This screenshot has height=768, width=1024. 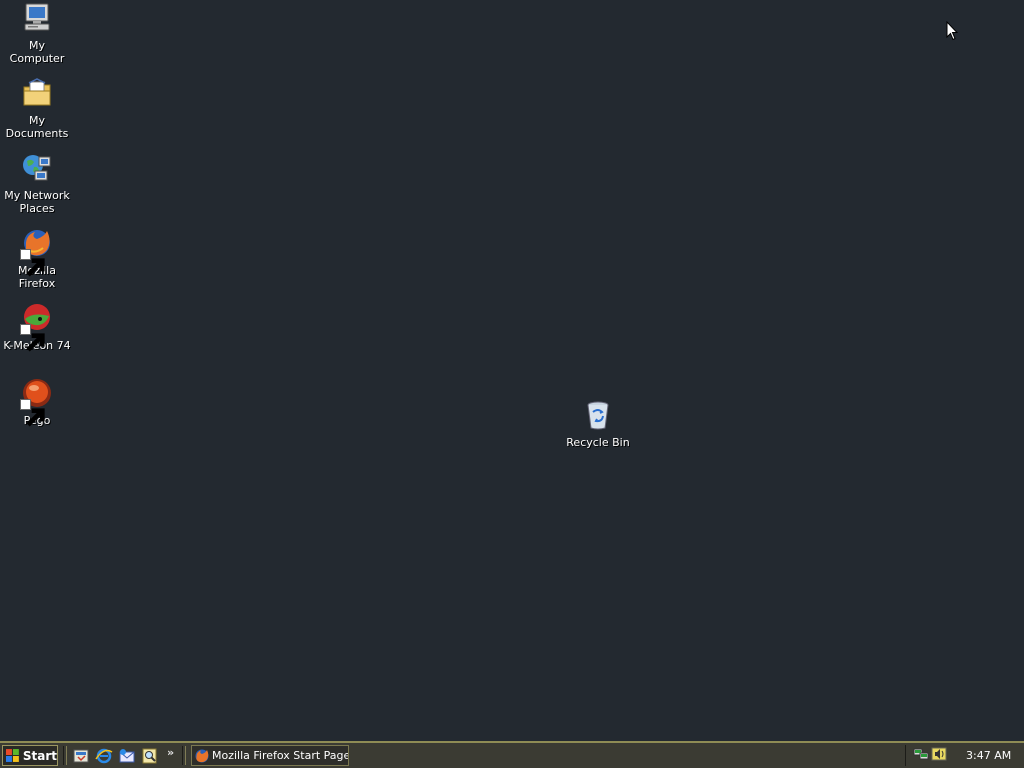 I want to click on show-desktop-icon, so click(x=81, y=756).